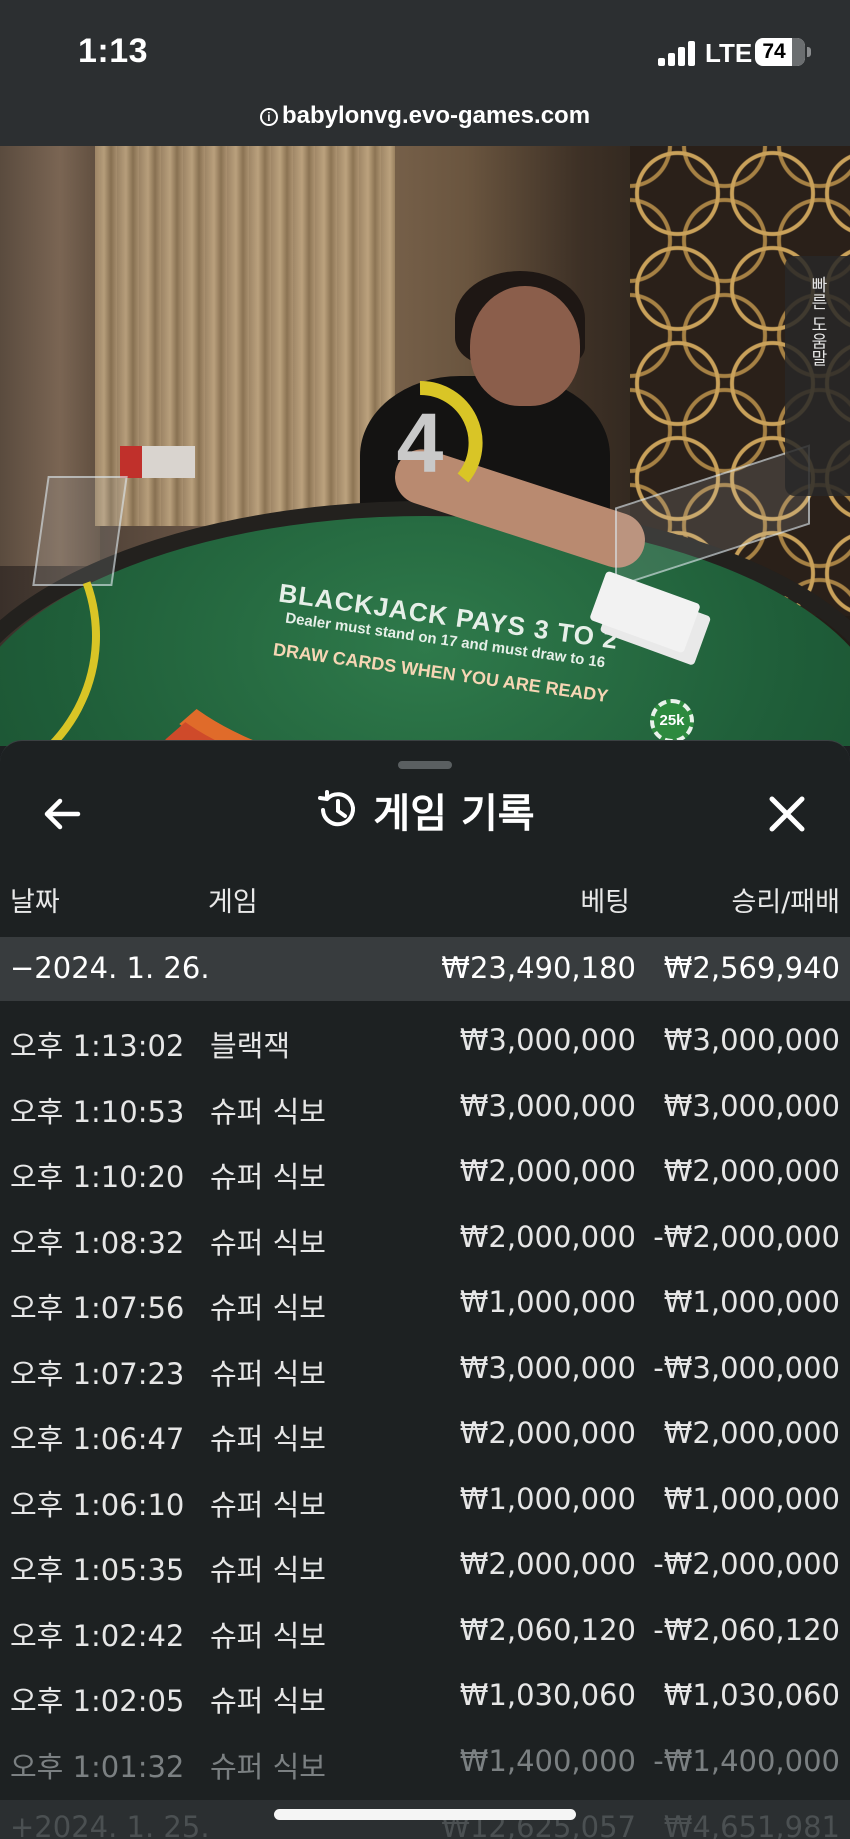 The image size is (850, 1839). Describe the element at coordinates (97, 1635) in the screenshot. I see `row-time: 오후 1:02:42` at that location.